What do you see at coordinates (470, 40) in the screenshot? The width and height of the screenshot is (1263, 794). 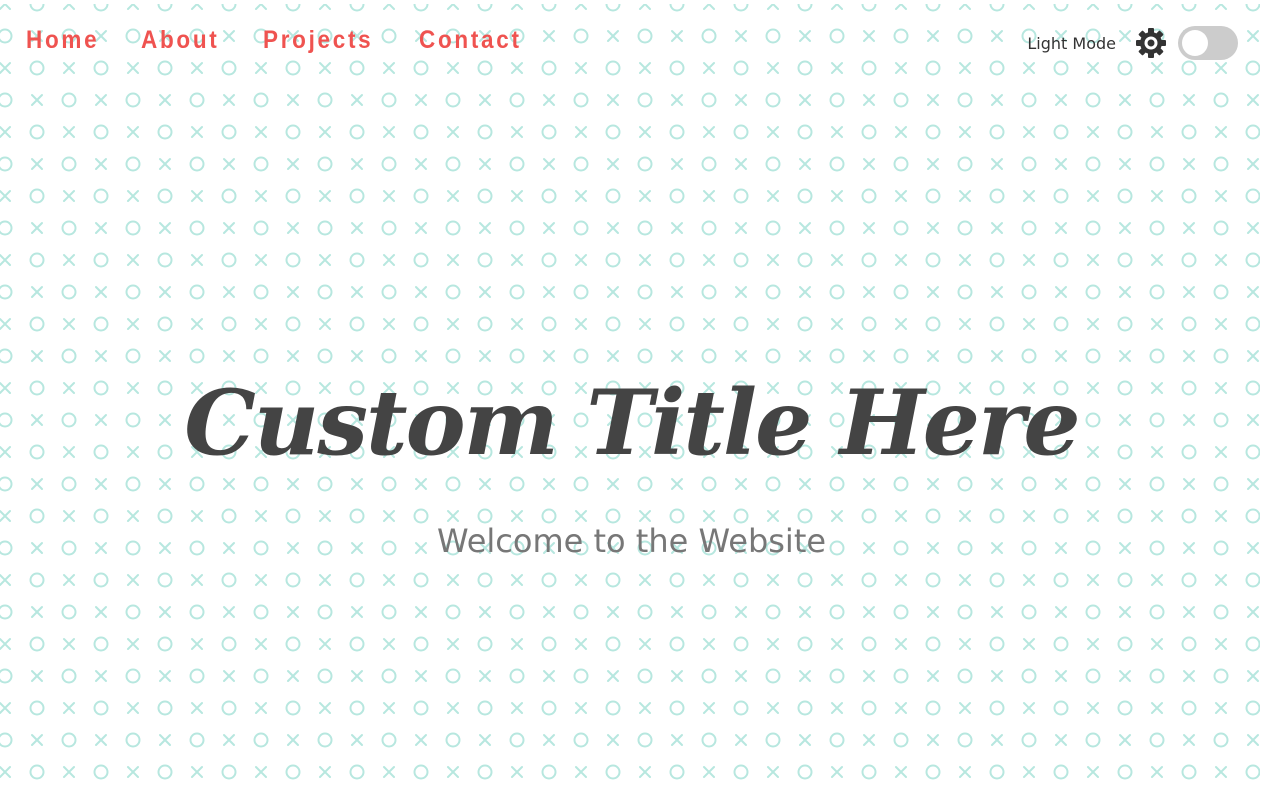 I see `nav-link-contact: Contact` at bounding box center [470, 40].